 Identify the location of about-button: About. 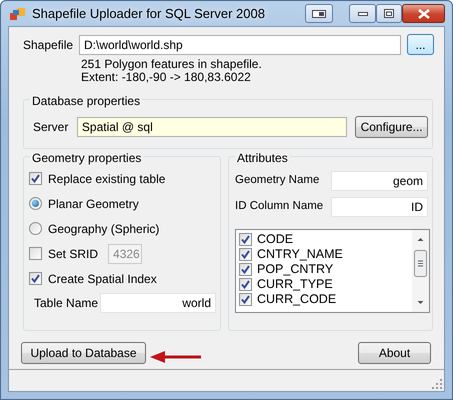
(394, 353).